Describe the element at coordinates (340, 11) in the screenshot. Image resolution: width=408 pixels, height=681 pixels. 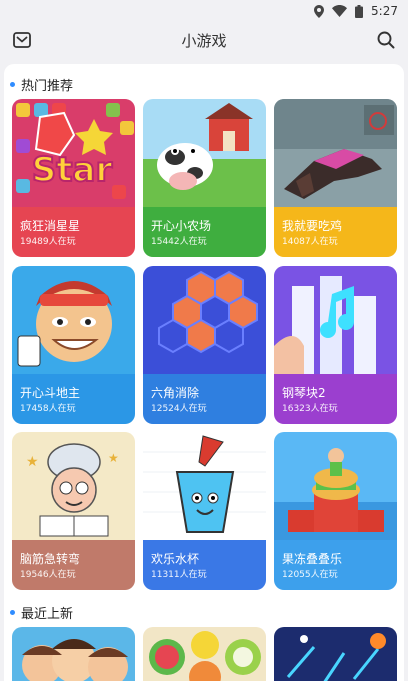
I see `wifi-icon` at that location.